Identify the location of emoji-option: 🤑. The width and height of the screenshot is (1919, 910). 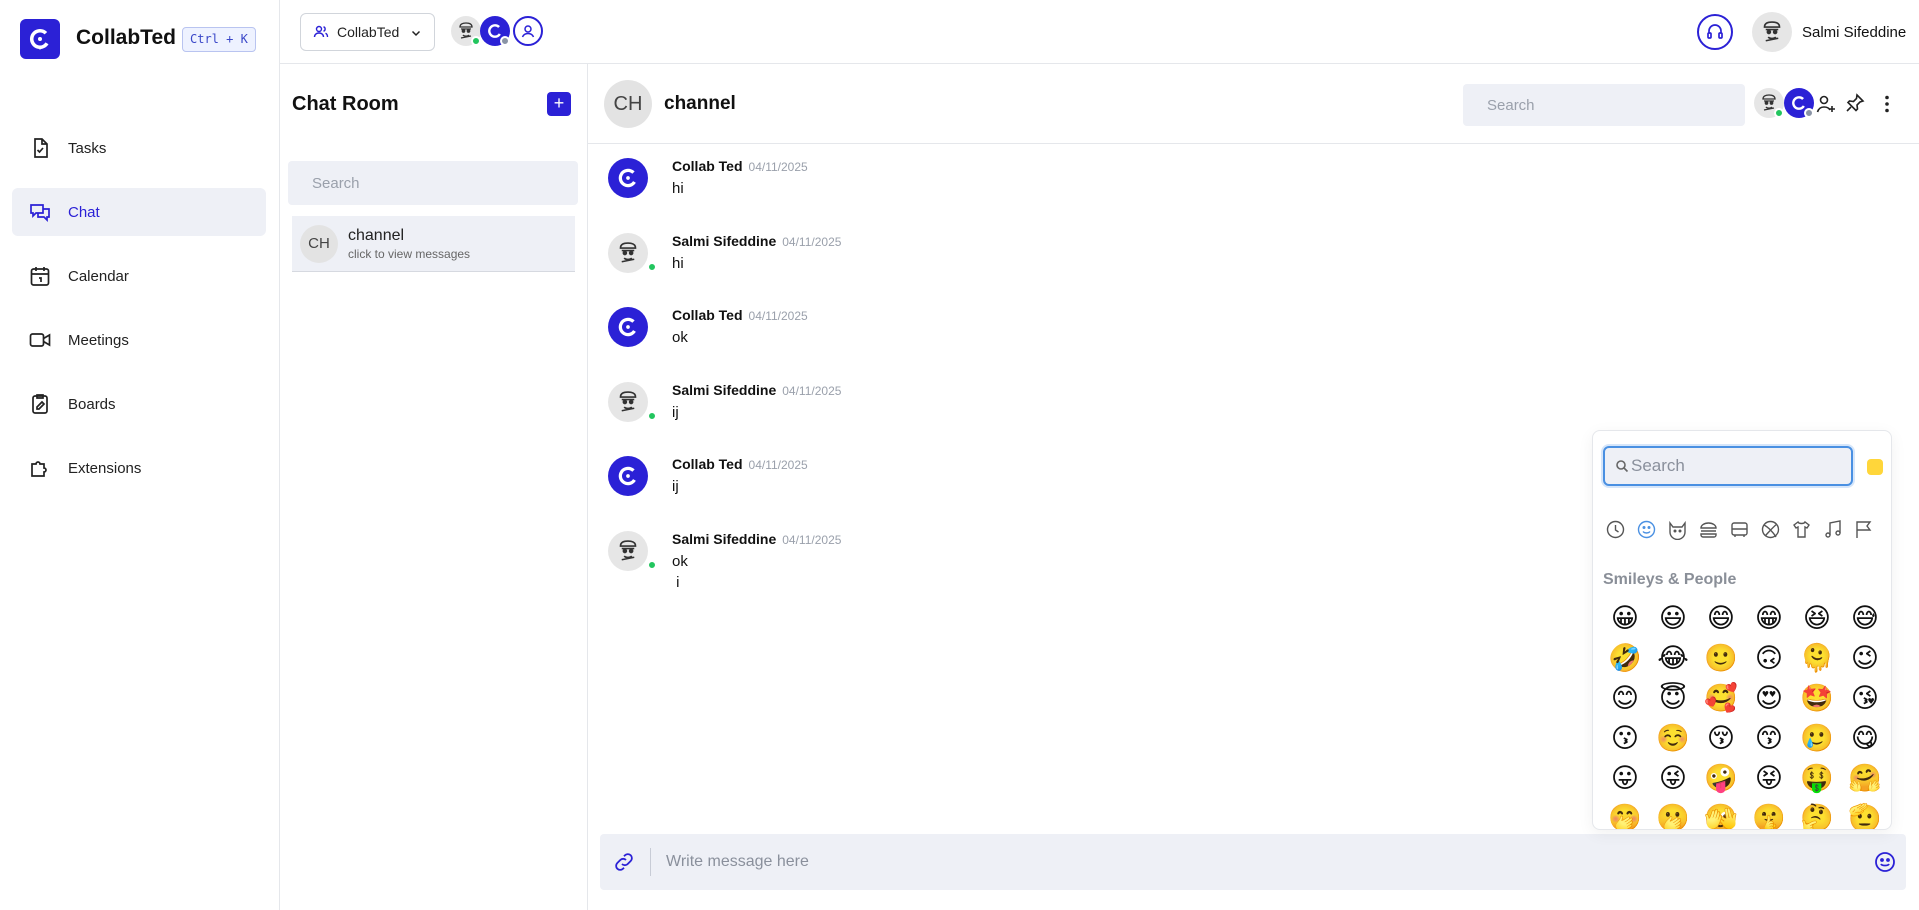
(1817, 779).